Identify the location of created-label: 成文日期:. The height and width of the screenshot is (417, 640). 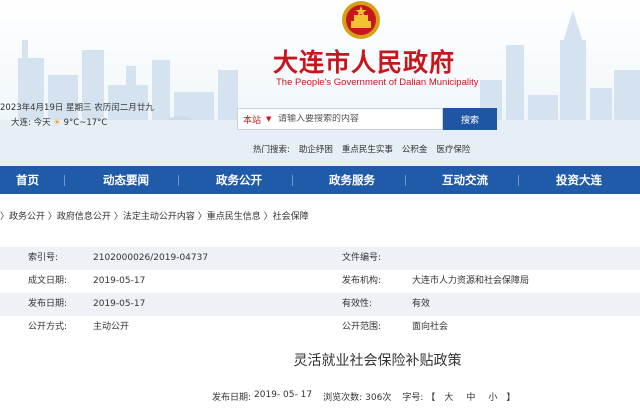
(48, 281).